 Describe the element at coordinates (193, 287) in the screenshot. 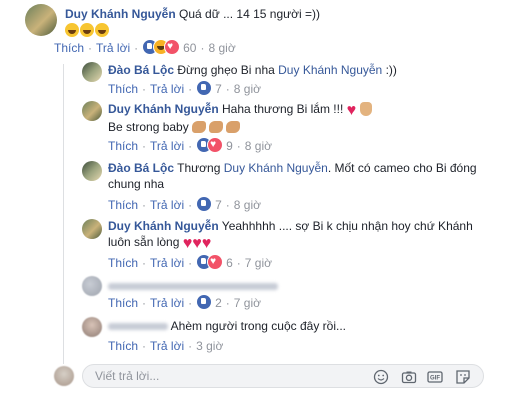

I see `blurred-text` at that location.